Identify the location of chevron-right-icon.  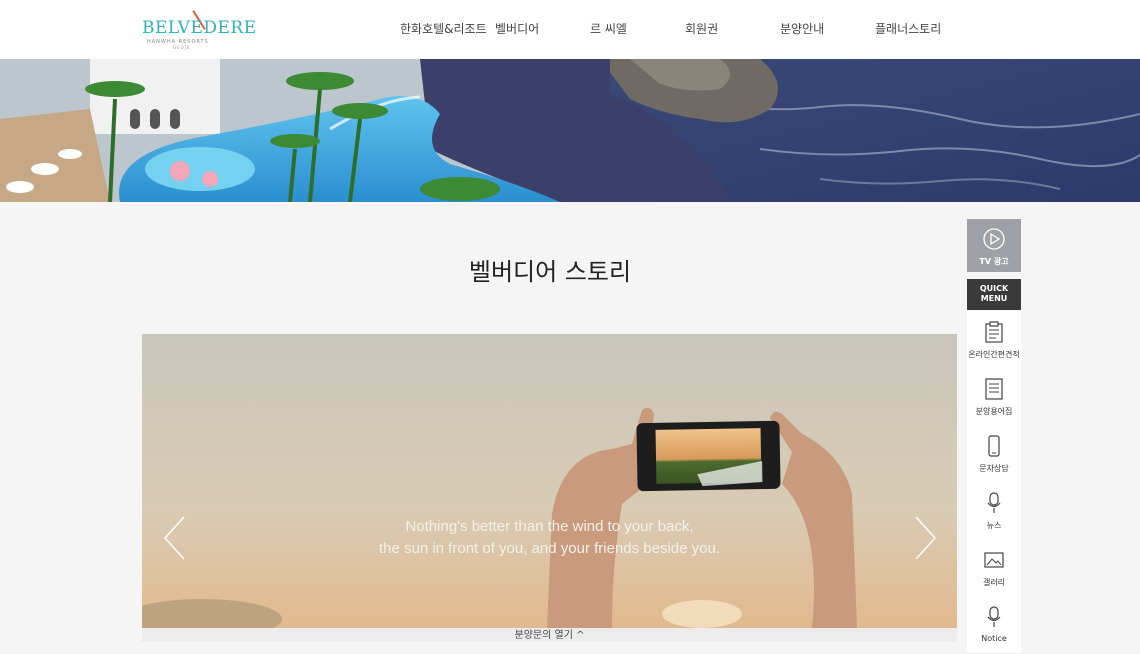
(926, 538).